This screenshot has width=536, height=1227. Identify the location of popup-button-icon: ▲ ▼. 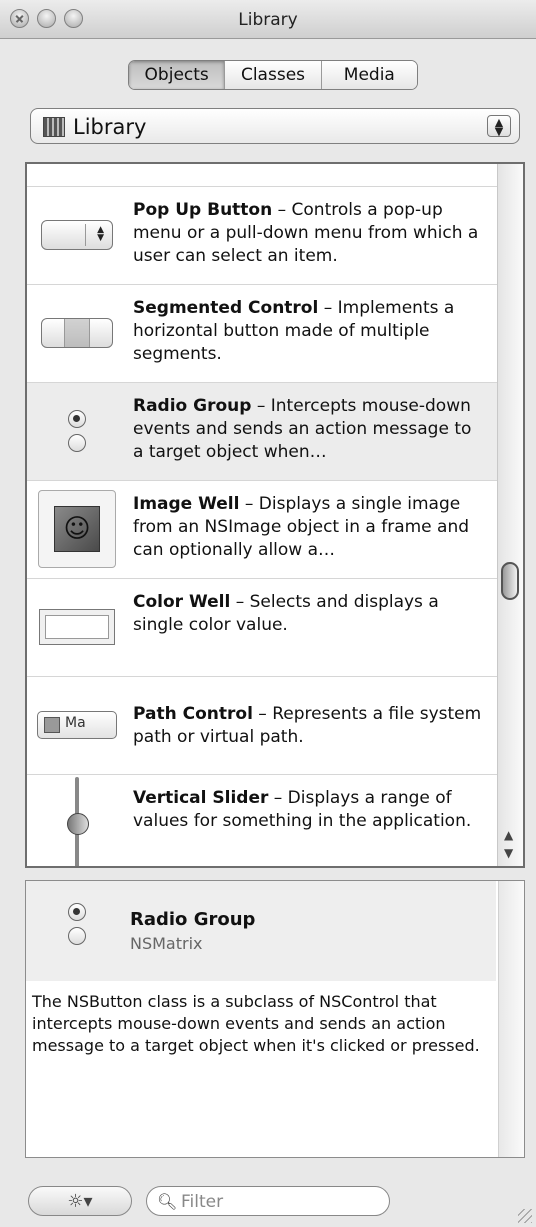
(77, 235).